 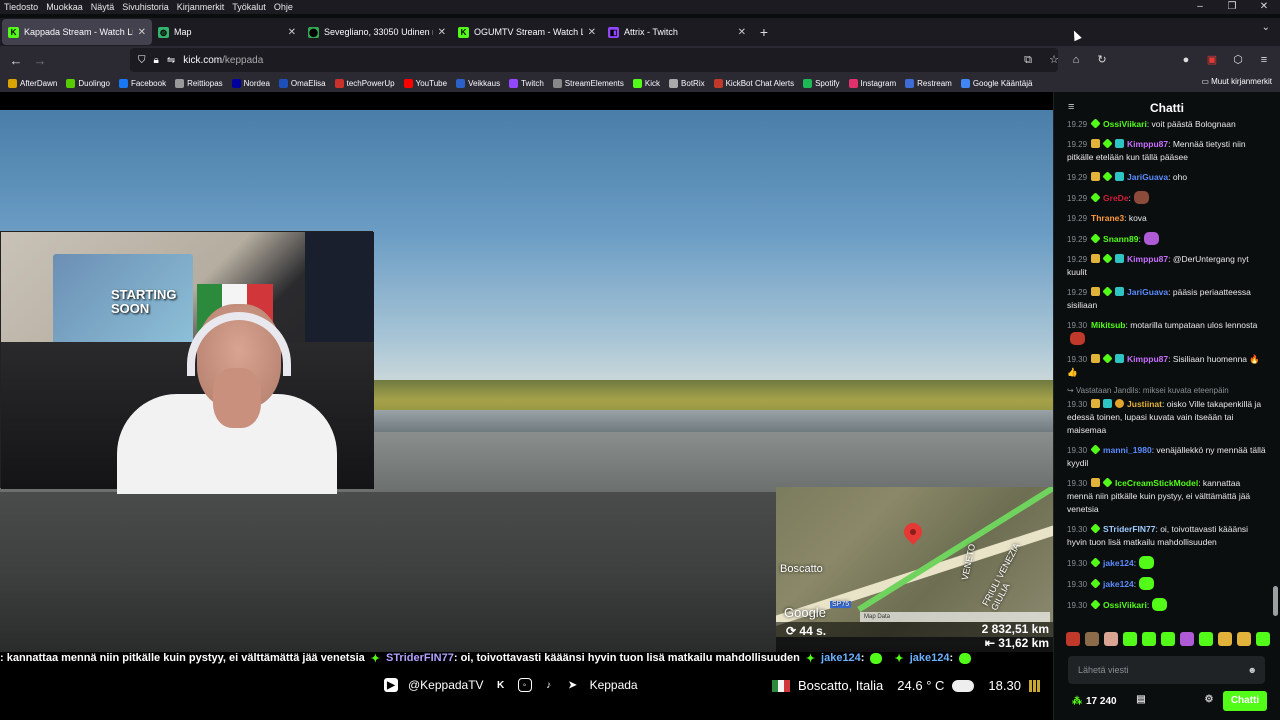 I want to click on send-chat-button: Chatti, so click(x=1245, y=701).